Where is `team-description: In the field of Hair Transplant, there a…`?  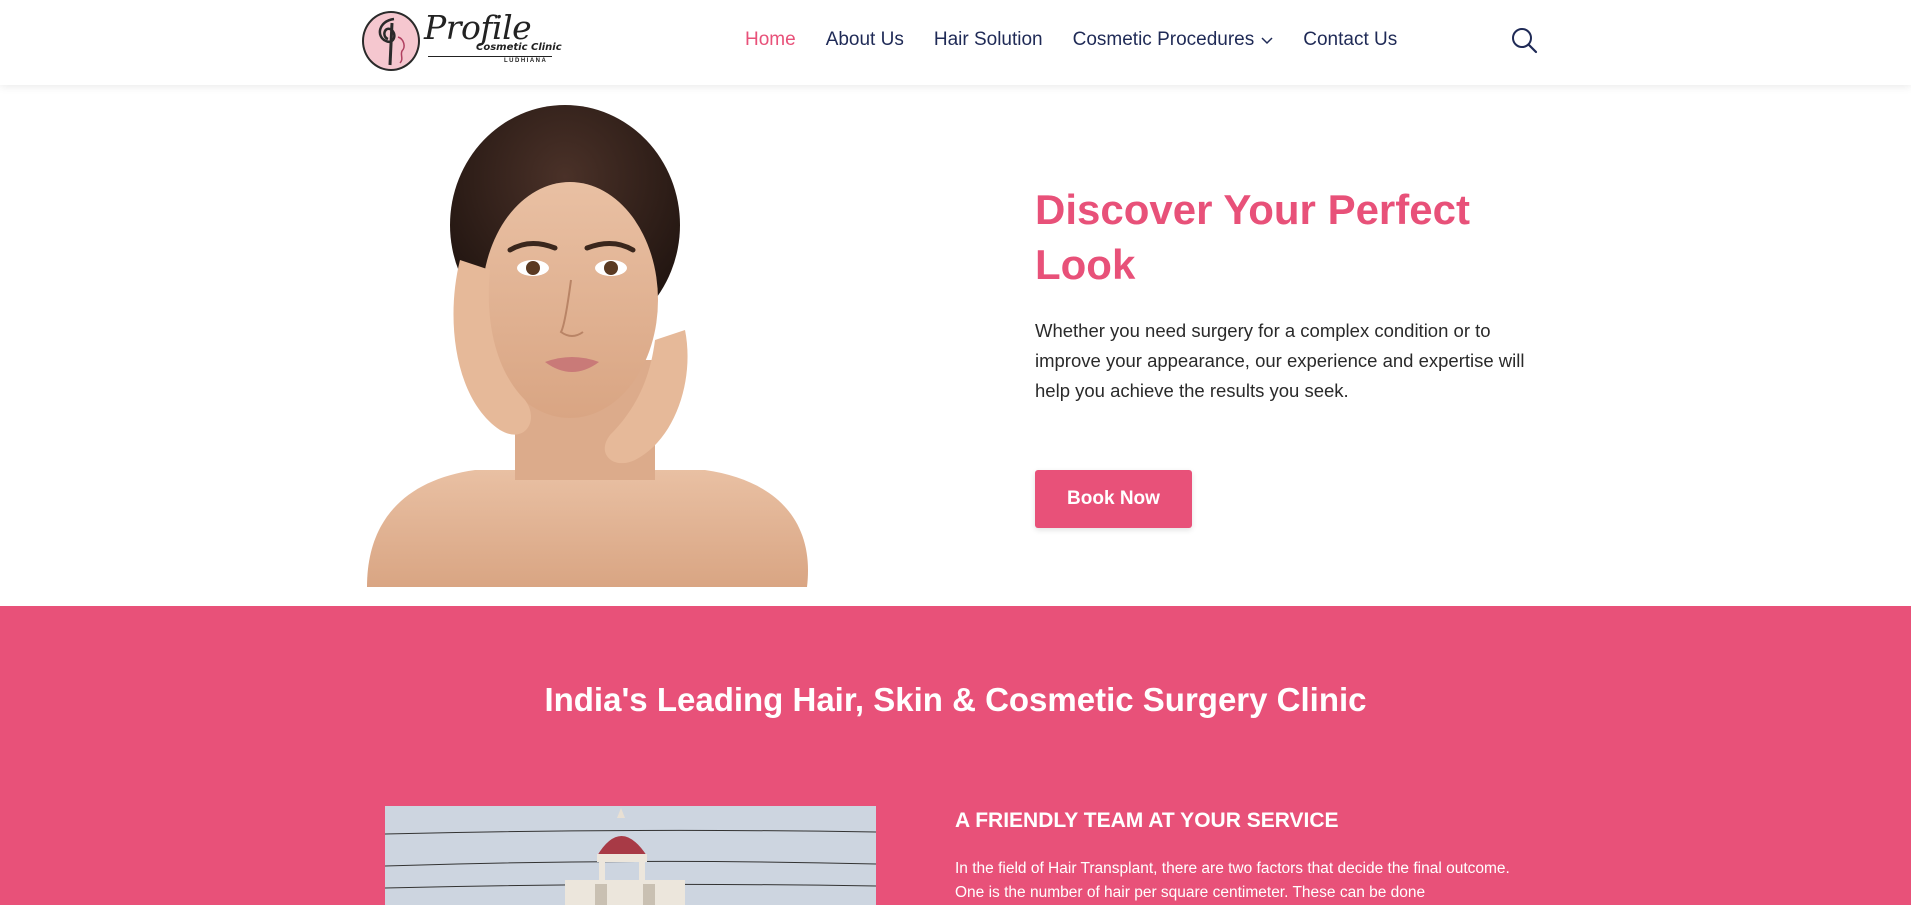 team-description: In the field of Hair Transplant, there a… is located at coordinates (1232, 880).